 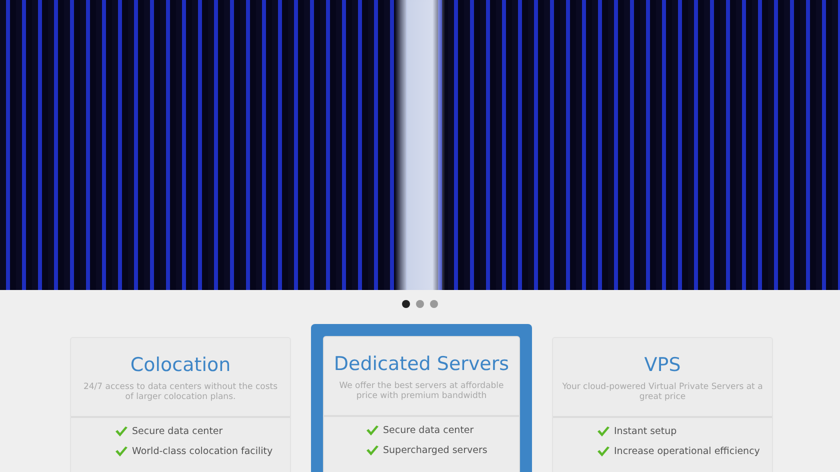 What do you see at coordinates (202, 451) in the screenshot?
I see `feature-text: World-class colocation facility` at bounding box center [202, 451].